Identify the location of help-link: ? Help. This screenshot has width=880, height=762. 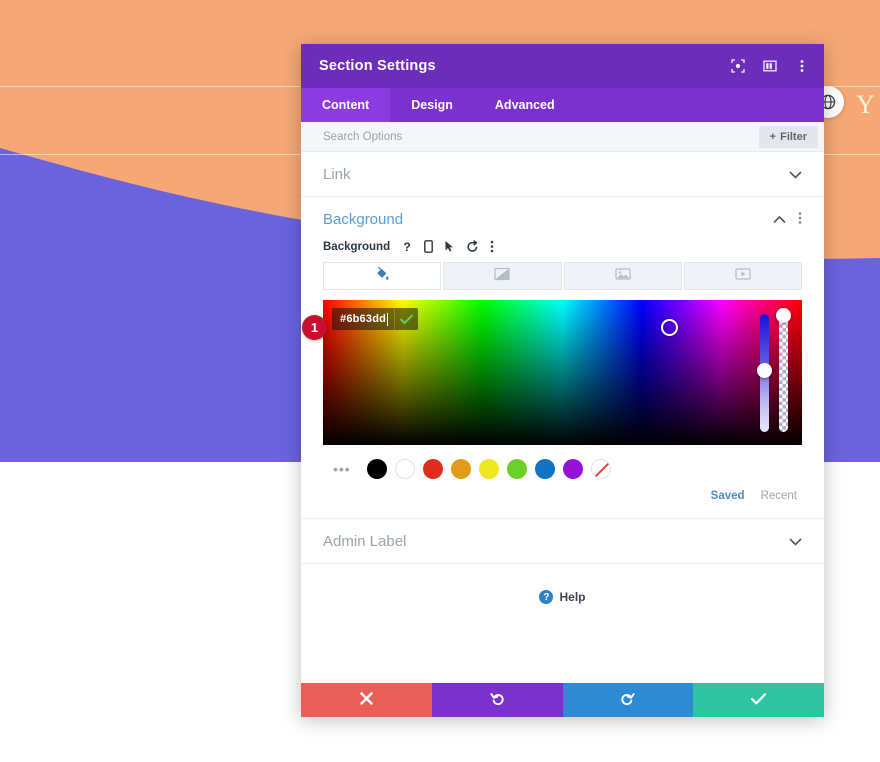
(562, 597).